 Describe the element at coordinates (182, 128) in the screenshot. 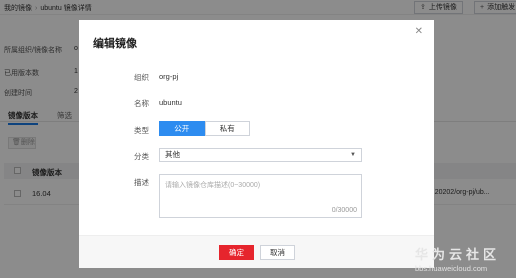

I see `type-public-option: 公开` at that location.